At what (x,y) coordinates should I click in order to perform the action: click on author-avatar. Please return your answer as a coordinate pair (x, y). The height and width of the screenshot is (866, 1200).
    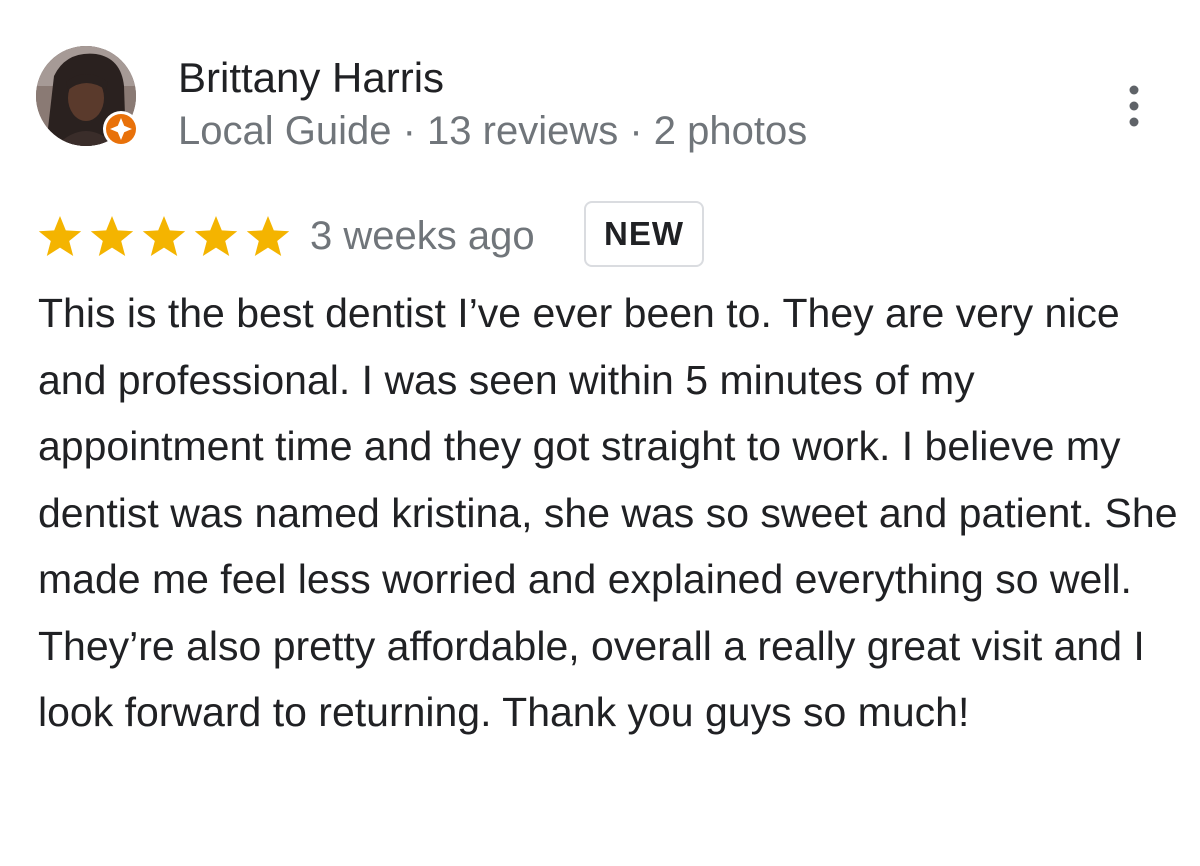
    Looking at the image, I should click on (88, 98).